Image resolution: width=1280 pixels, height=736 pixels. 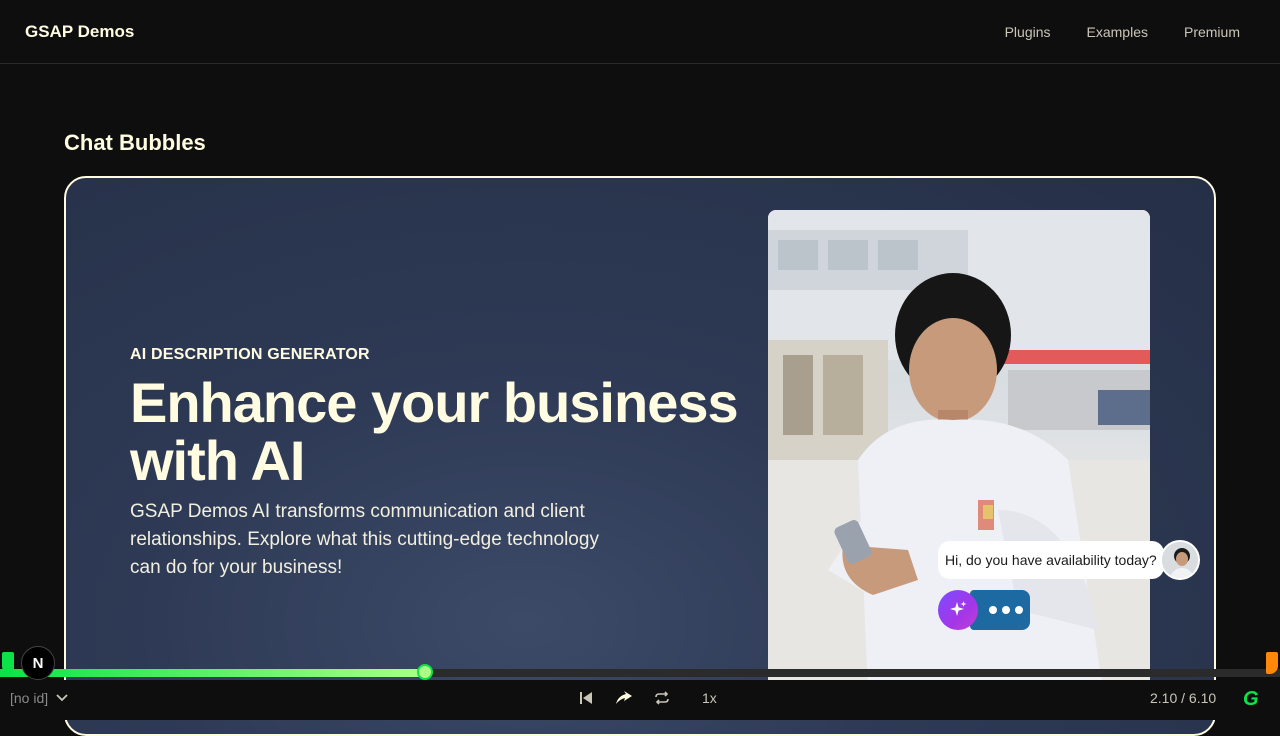 What do you see at coordinates (1117, 32) in the screenshot?
I see `nav-link-examples: Examples` at bounding box center [1117, 32].